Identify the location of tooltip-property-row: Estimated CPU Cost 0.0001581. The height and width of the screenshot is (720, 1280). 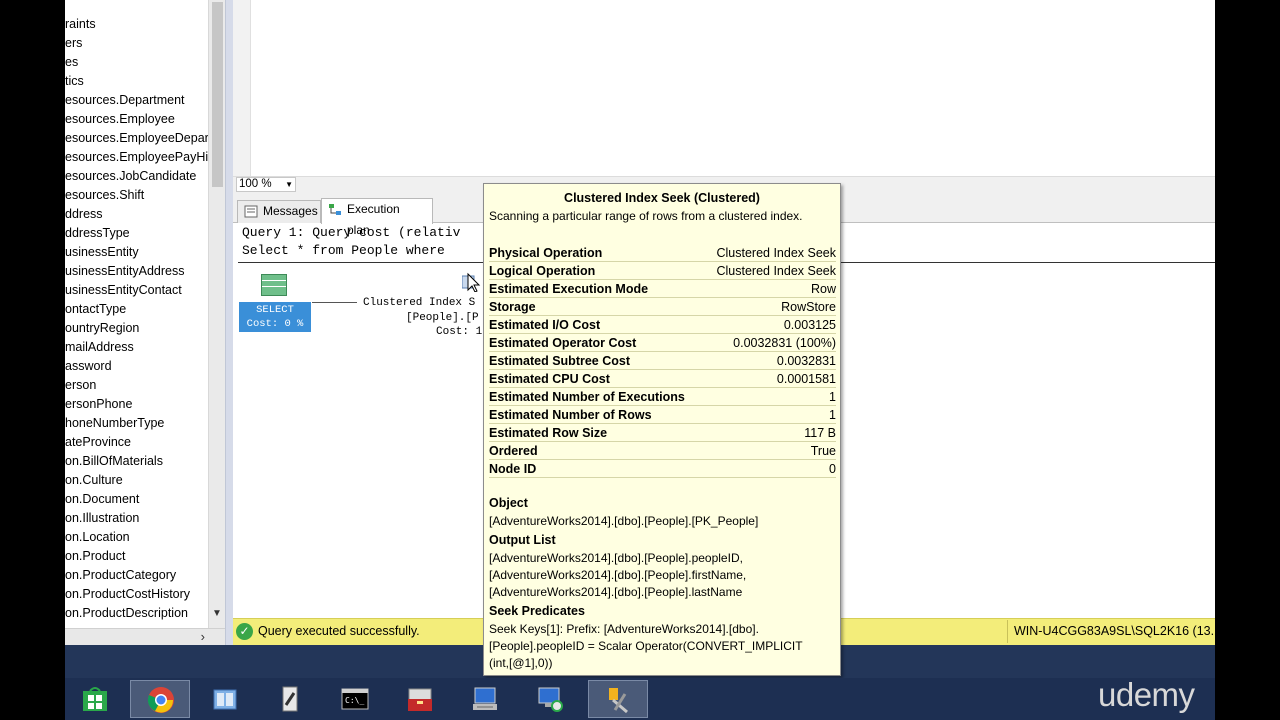
(662, 379).